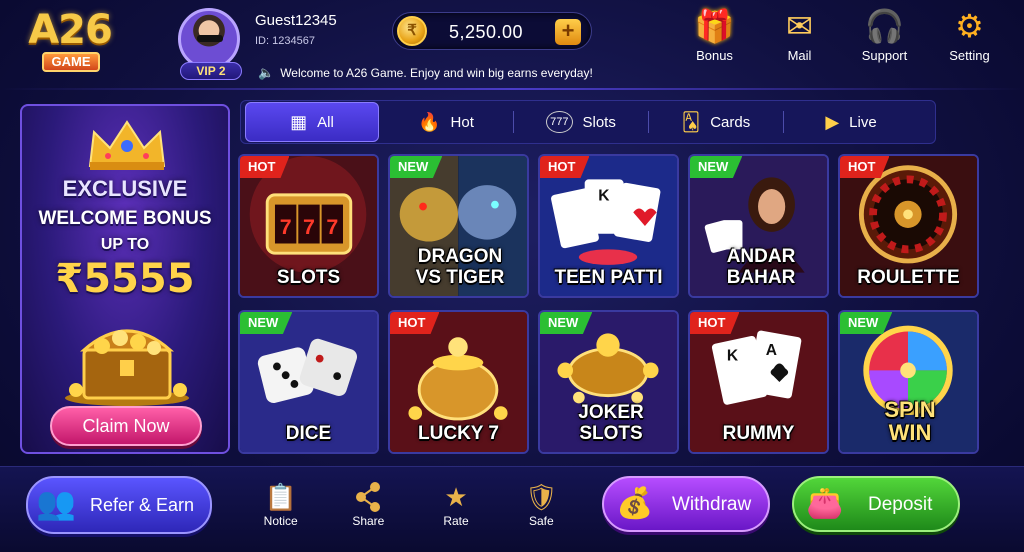 The height and width of the screenshot is (552, 1024). I want to click on tab-cards: 🂡 Cards, so click(716, 122).